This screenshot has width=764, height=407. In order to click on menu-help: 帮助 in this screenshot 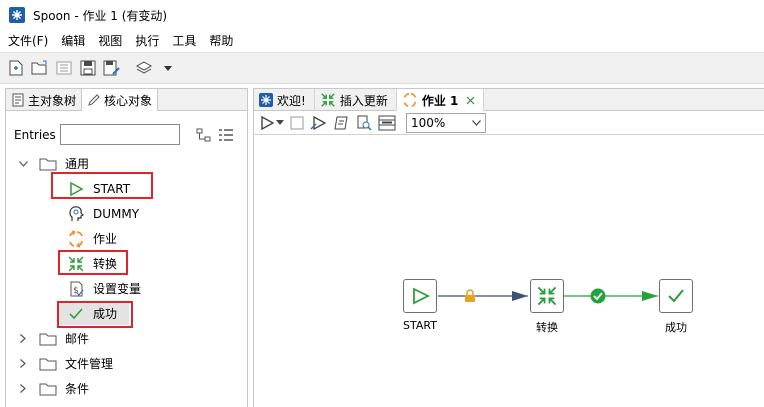, I will do `click(221, 40)`.